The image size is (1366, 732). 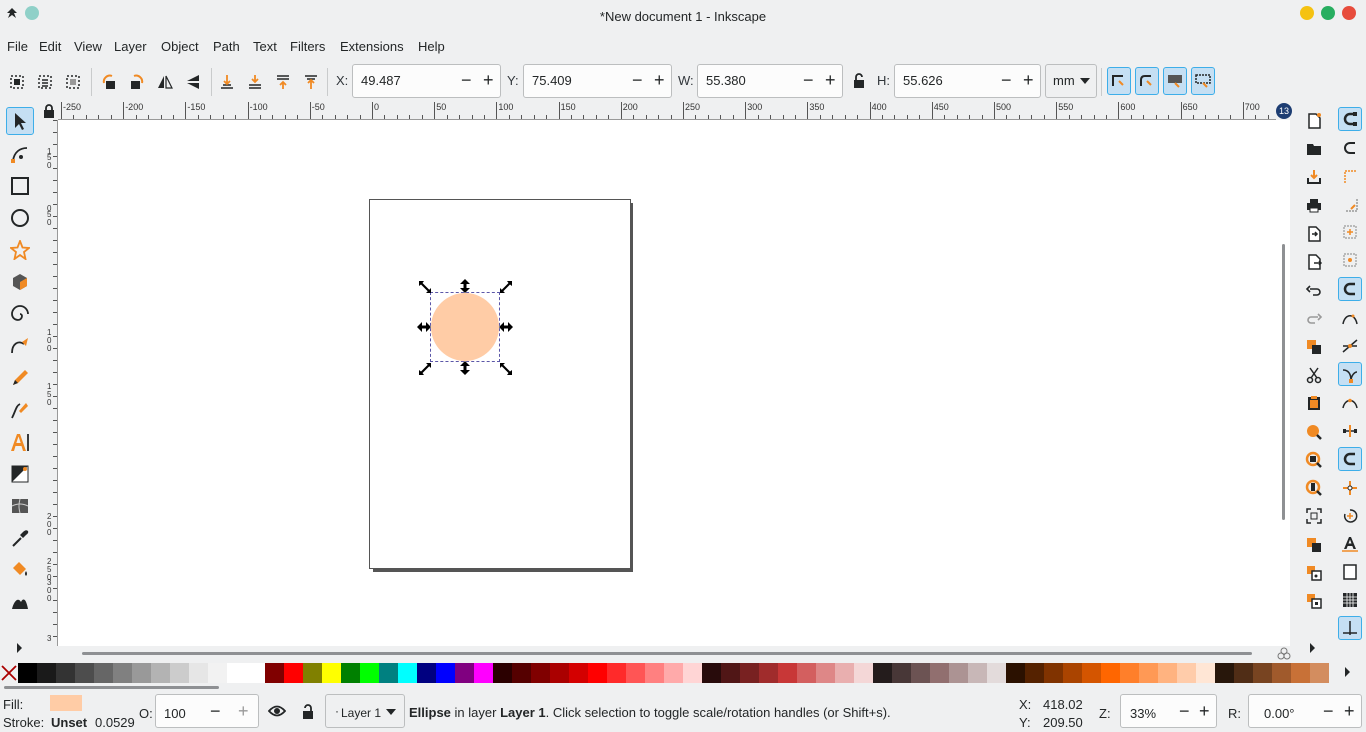 What do you see at coordinates (255, 82) in the screenshot?
I see `lower-icon` at bounding box center [255, 82].